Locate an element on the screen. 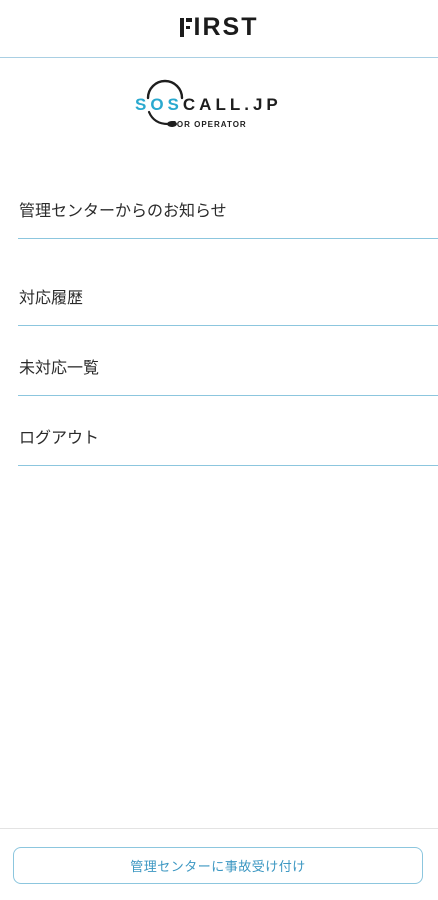  menu-item-label: ログアウト is located at coordinates (59, 437).